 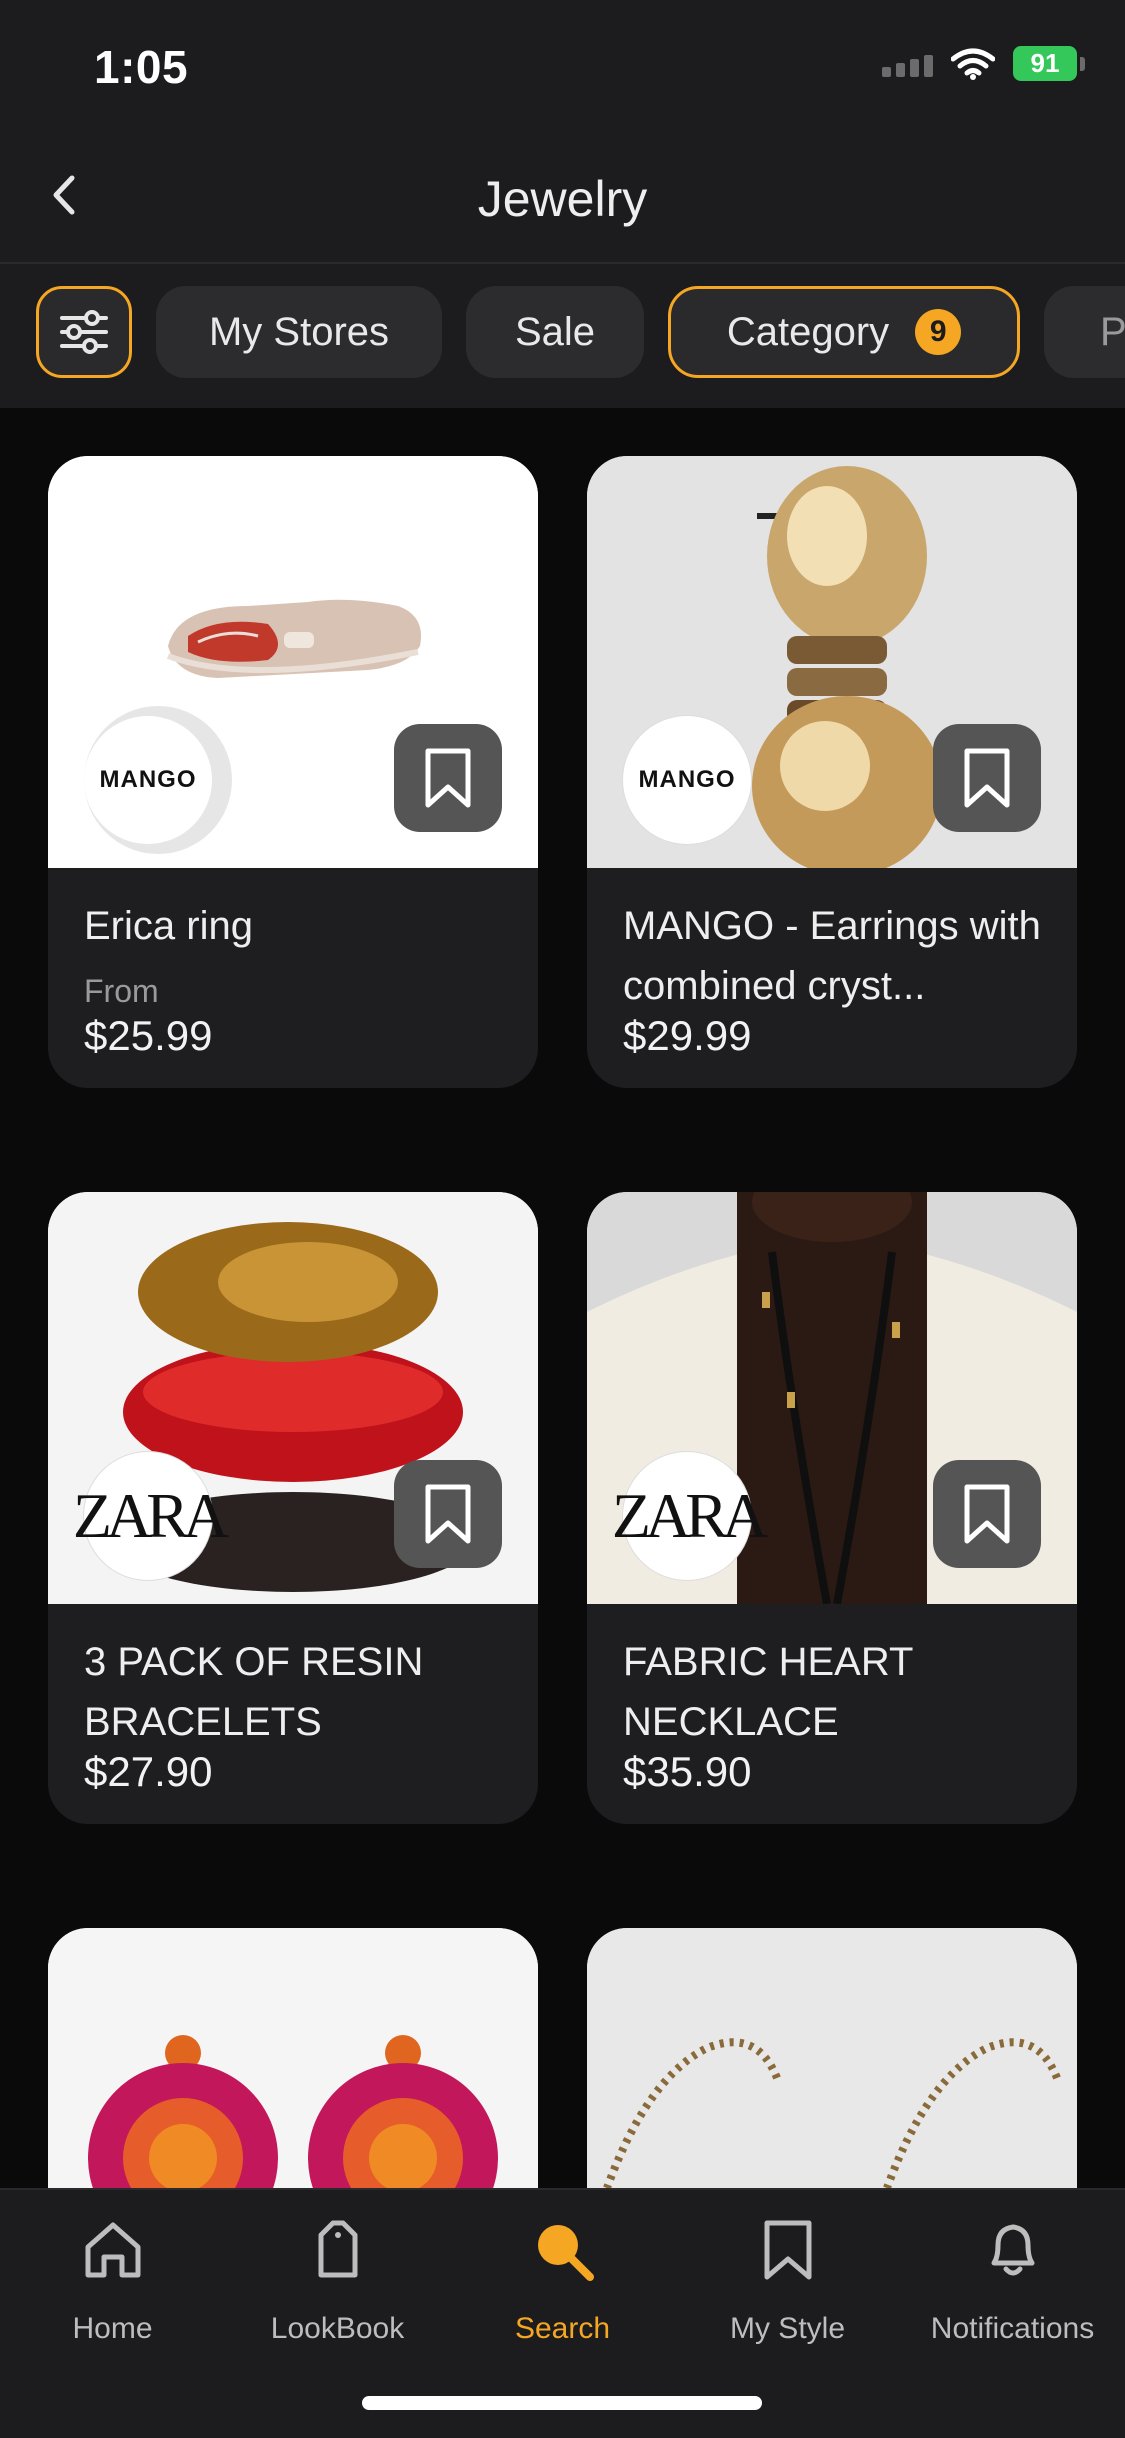 I want to click on tab-my-style: My Style, so click(x=787, y=2278).